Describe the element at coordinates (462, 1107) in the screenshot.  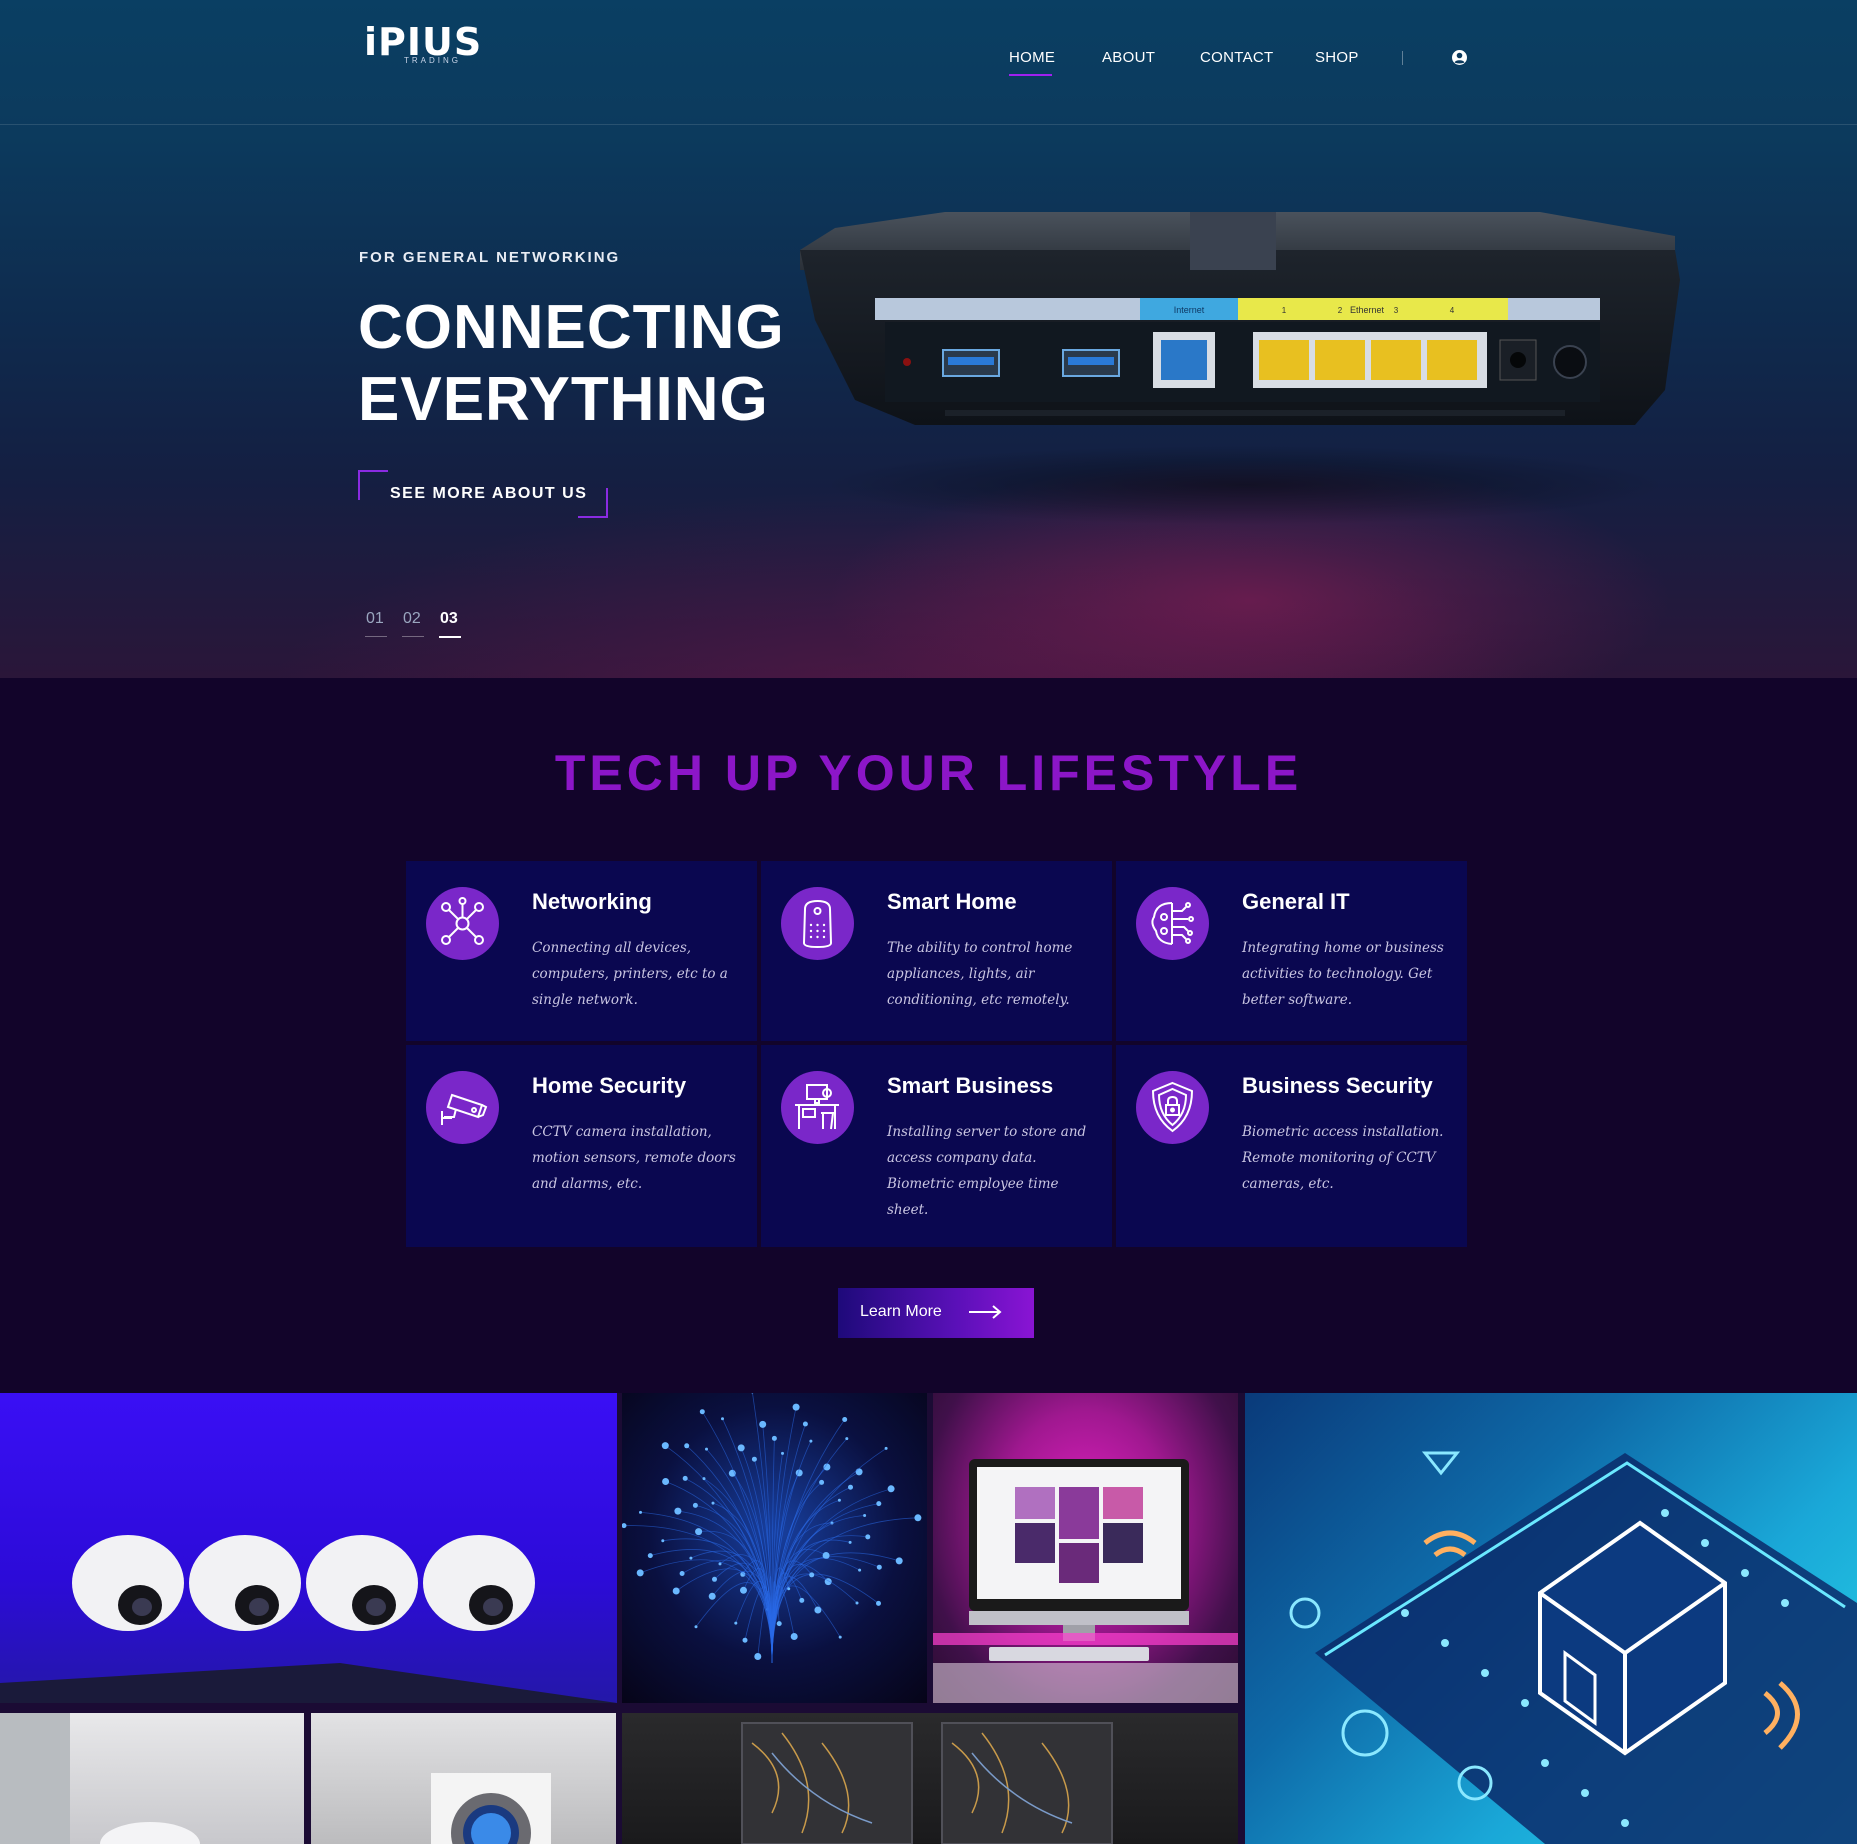
I see `cctv-camera-icon` at that location.